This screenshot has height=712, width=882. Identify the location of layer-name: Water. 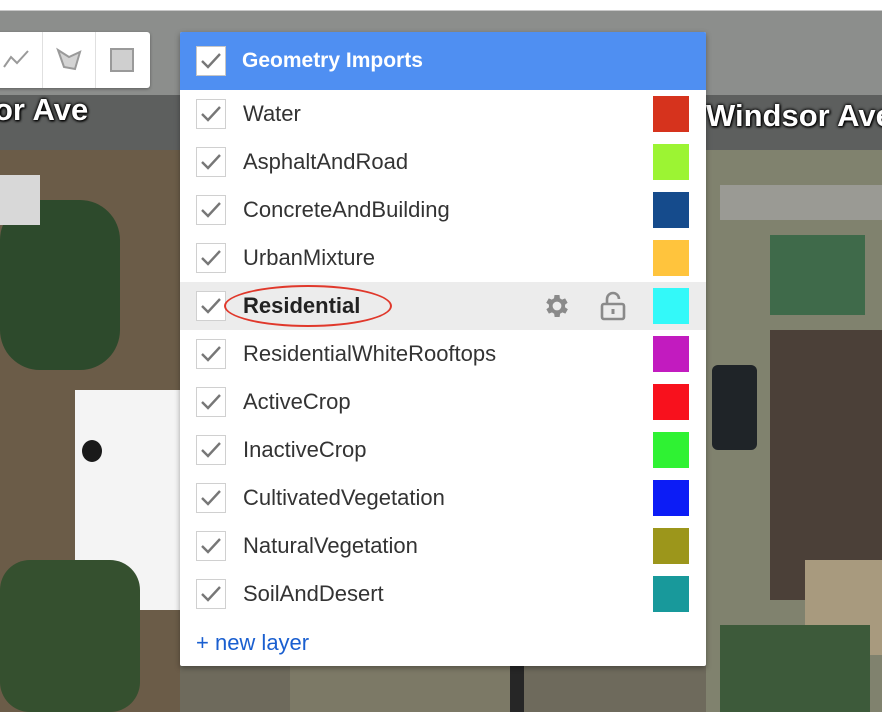
(474, 114).